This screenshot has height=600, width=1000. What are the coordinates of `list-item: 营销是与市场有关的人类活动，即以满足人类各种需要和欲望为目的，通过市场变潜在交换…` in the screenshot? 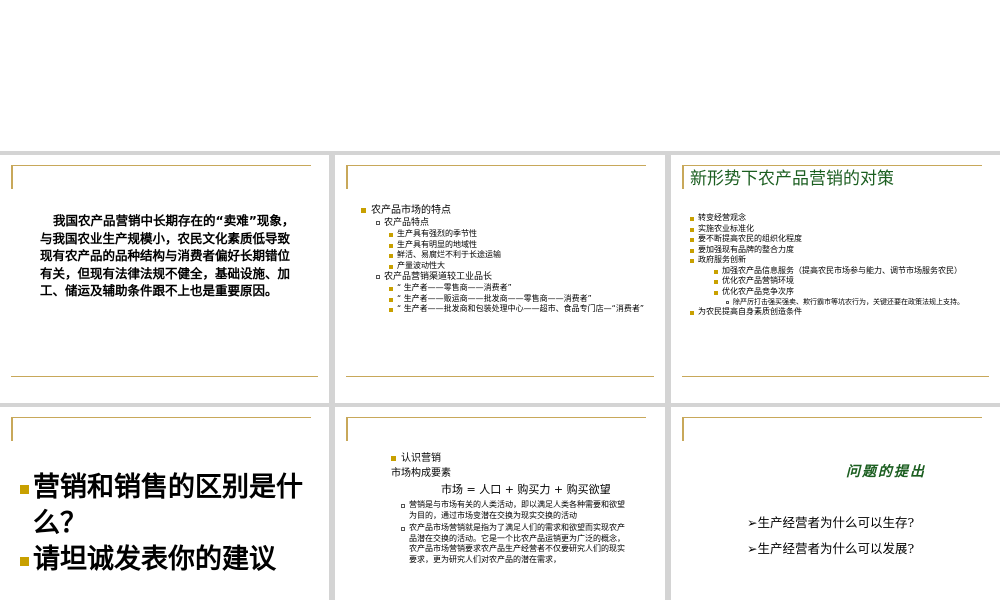 It's located at (515, 510).